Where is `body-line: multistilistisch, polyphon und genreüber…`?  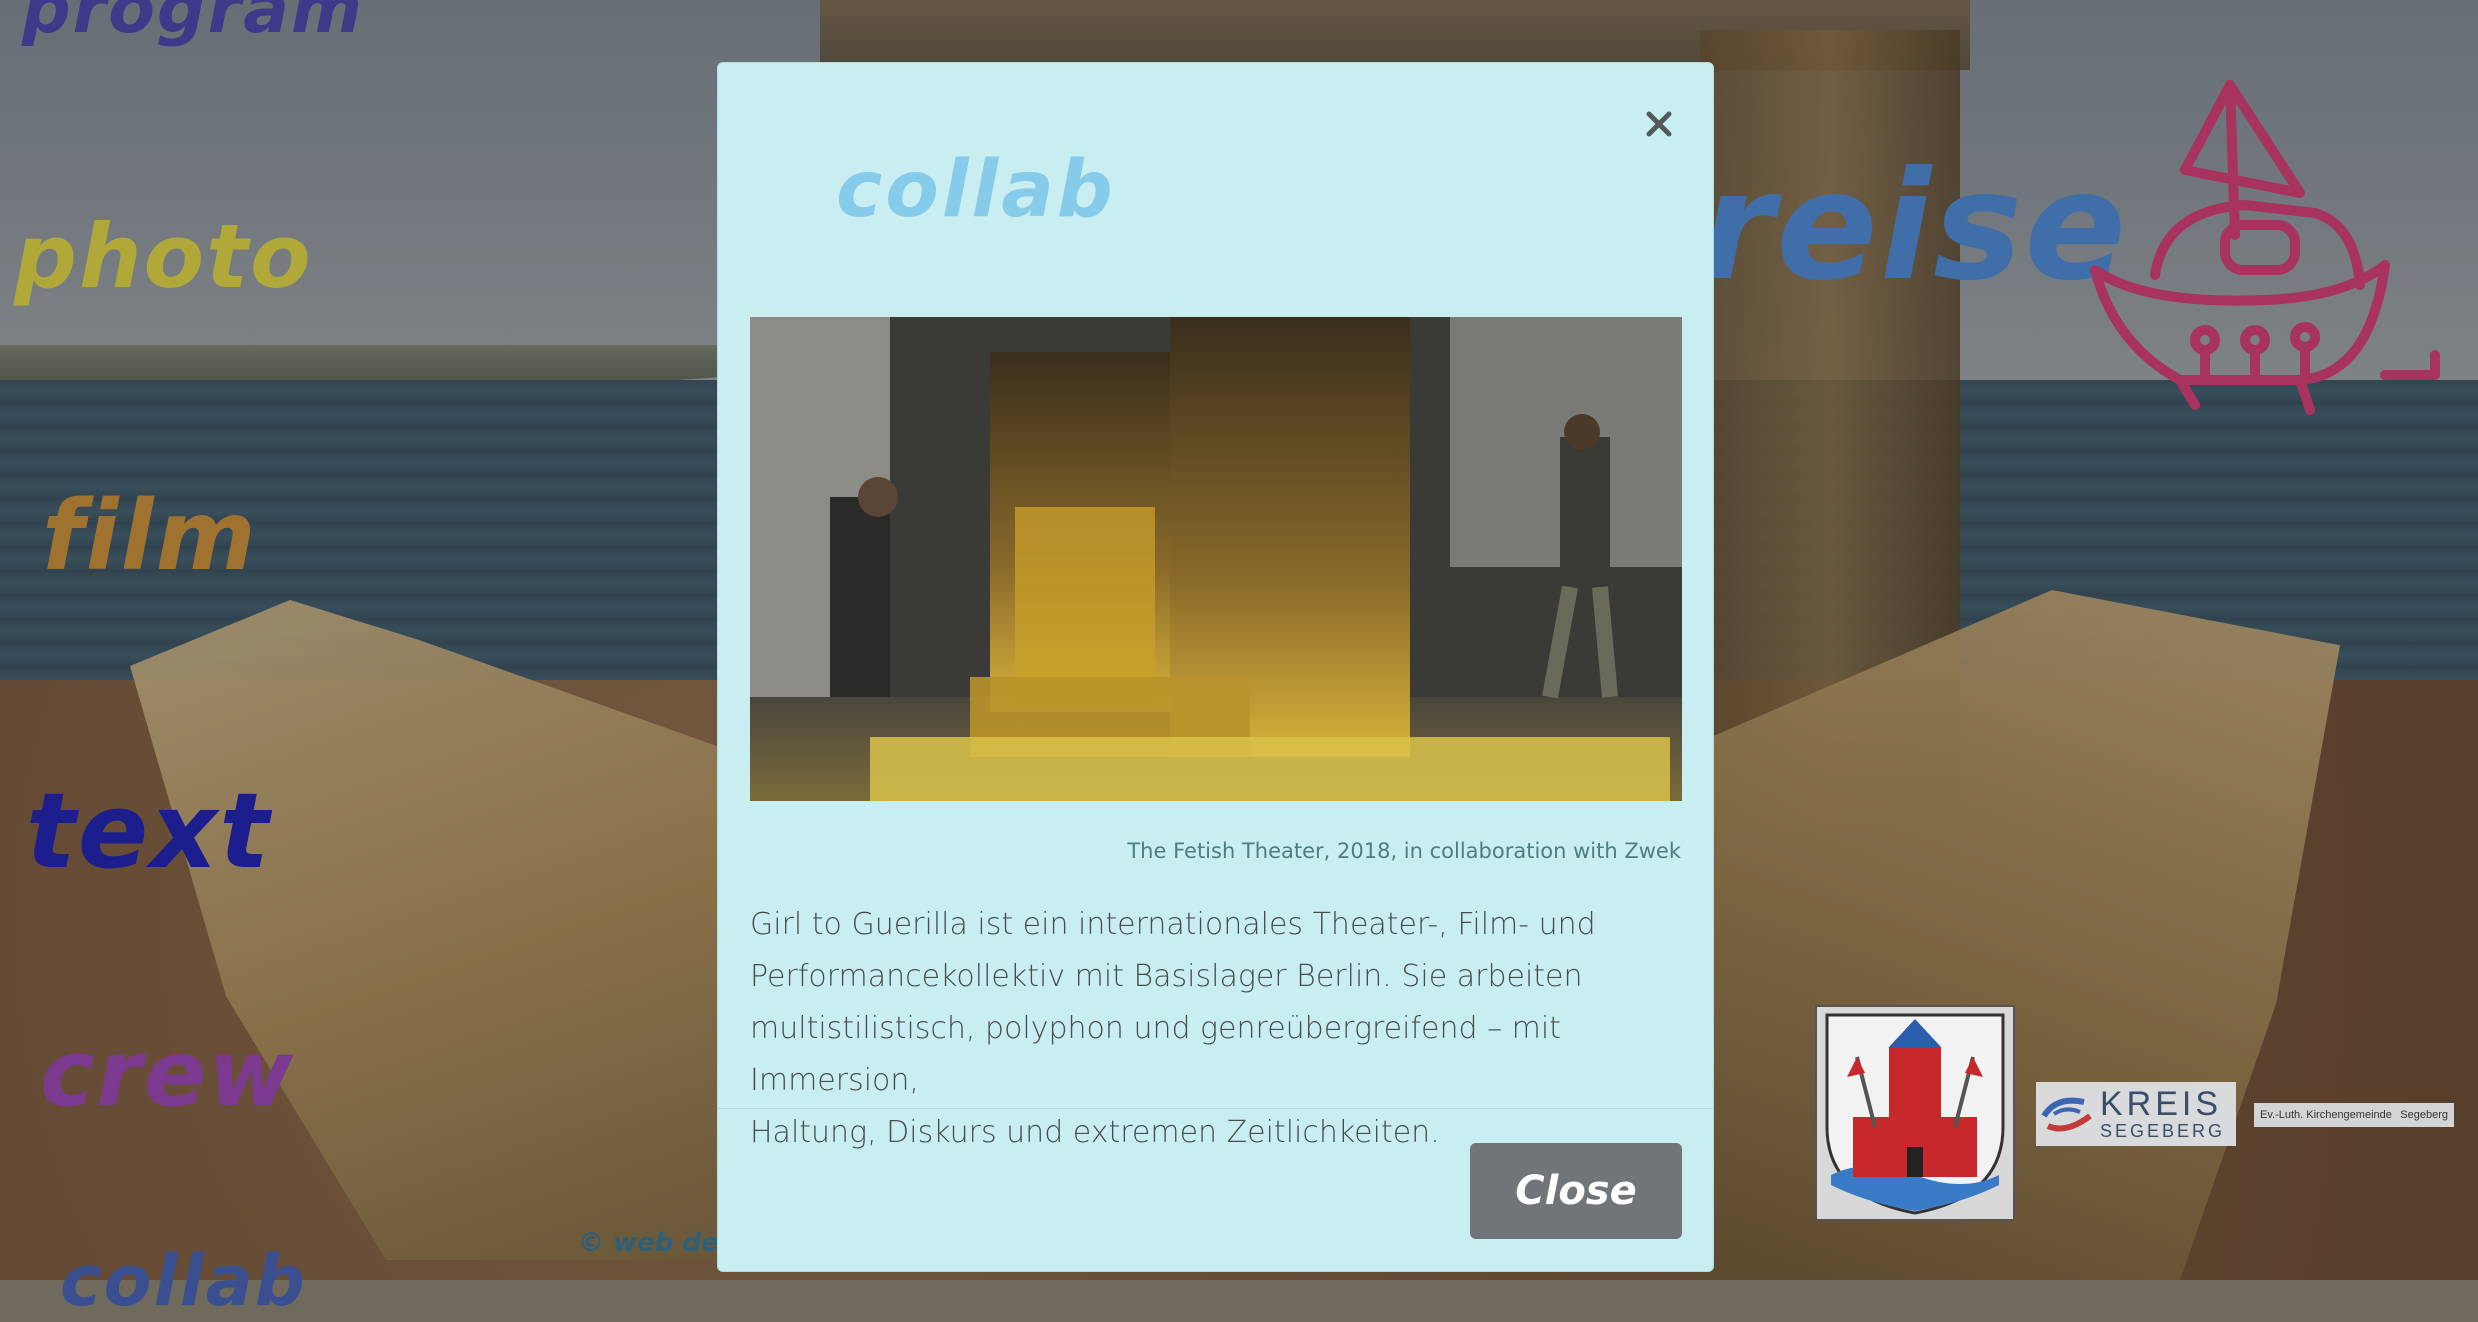
body-line: multistilistisch, polyphon und genreüber… is located at coordinates (1155, 1054).